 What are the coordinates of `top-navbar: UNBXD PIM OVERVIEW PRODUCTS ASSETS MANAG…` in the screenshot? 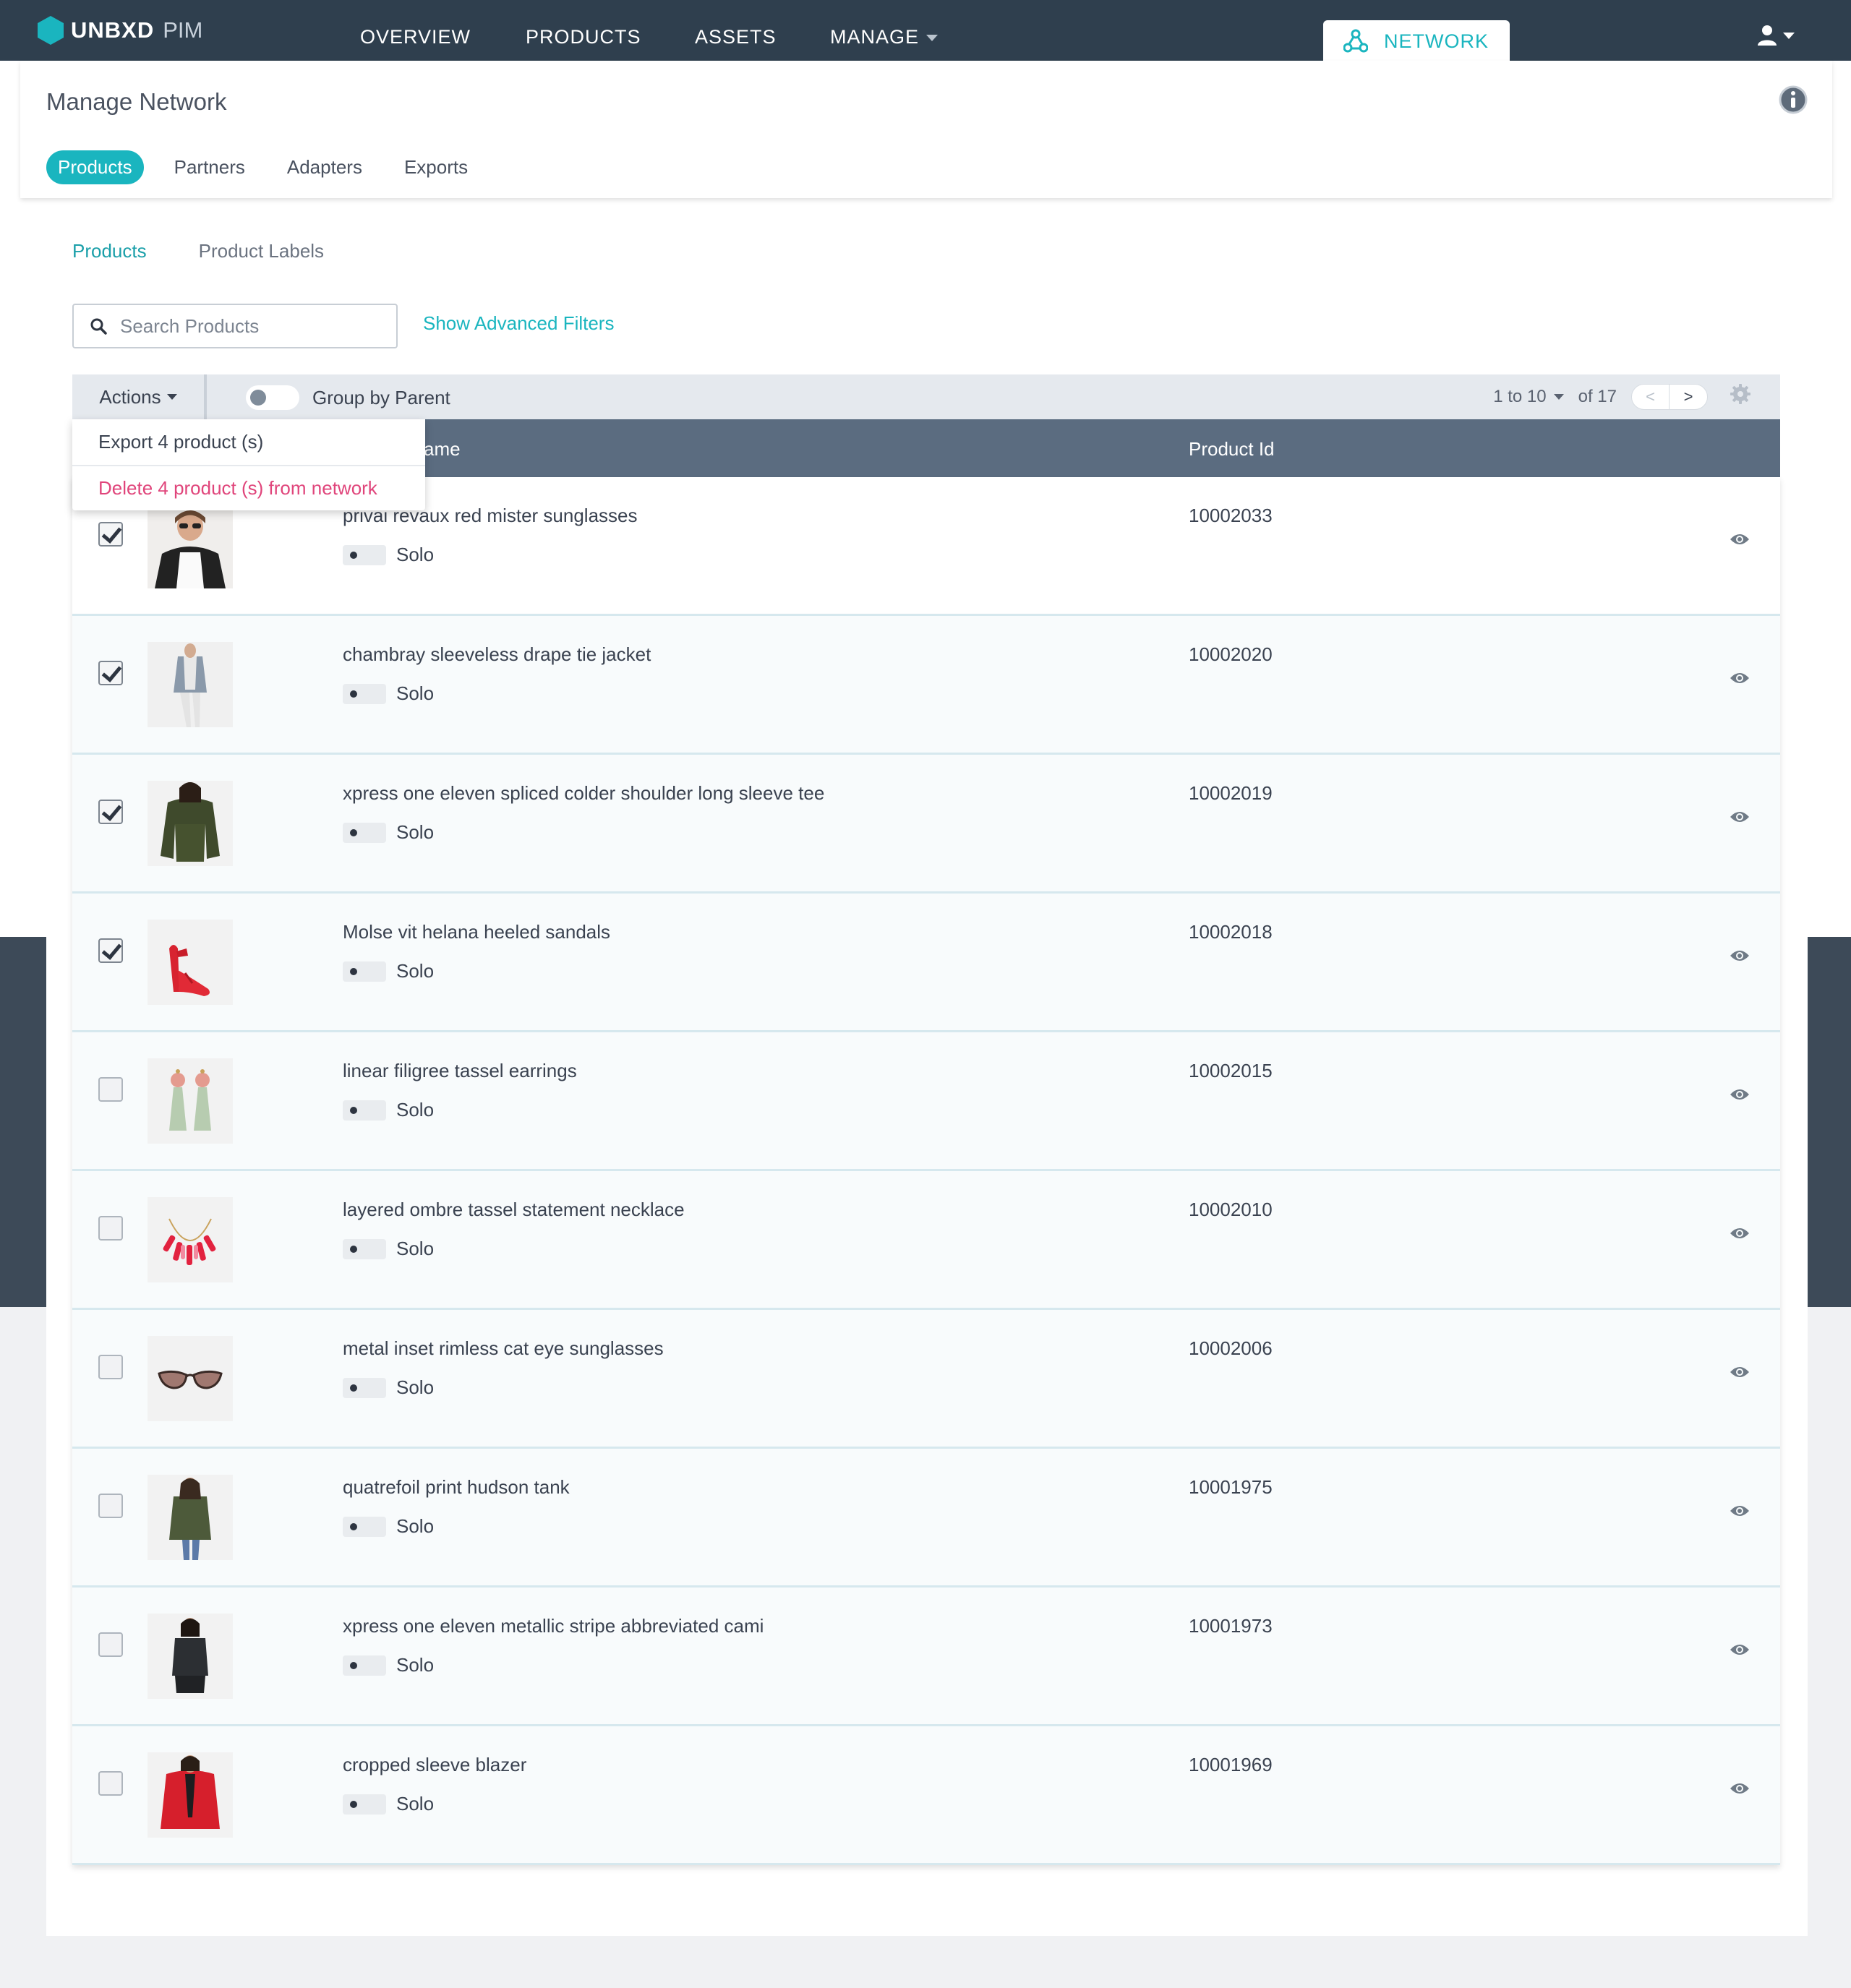 It's located at (925, 31).